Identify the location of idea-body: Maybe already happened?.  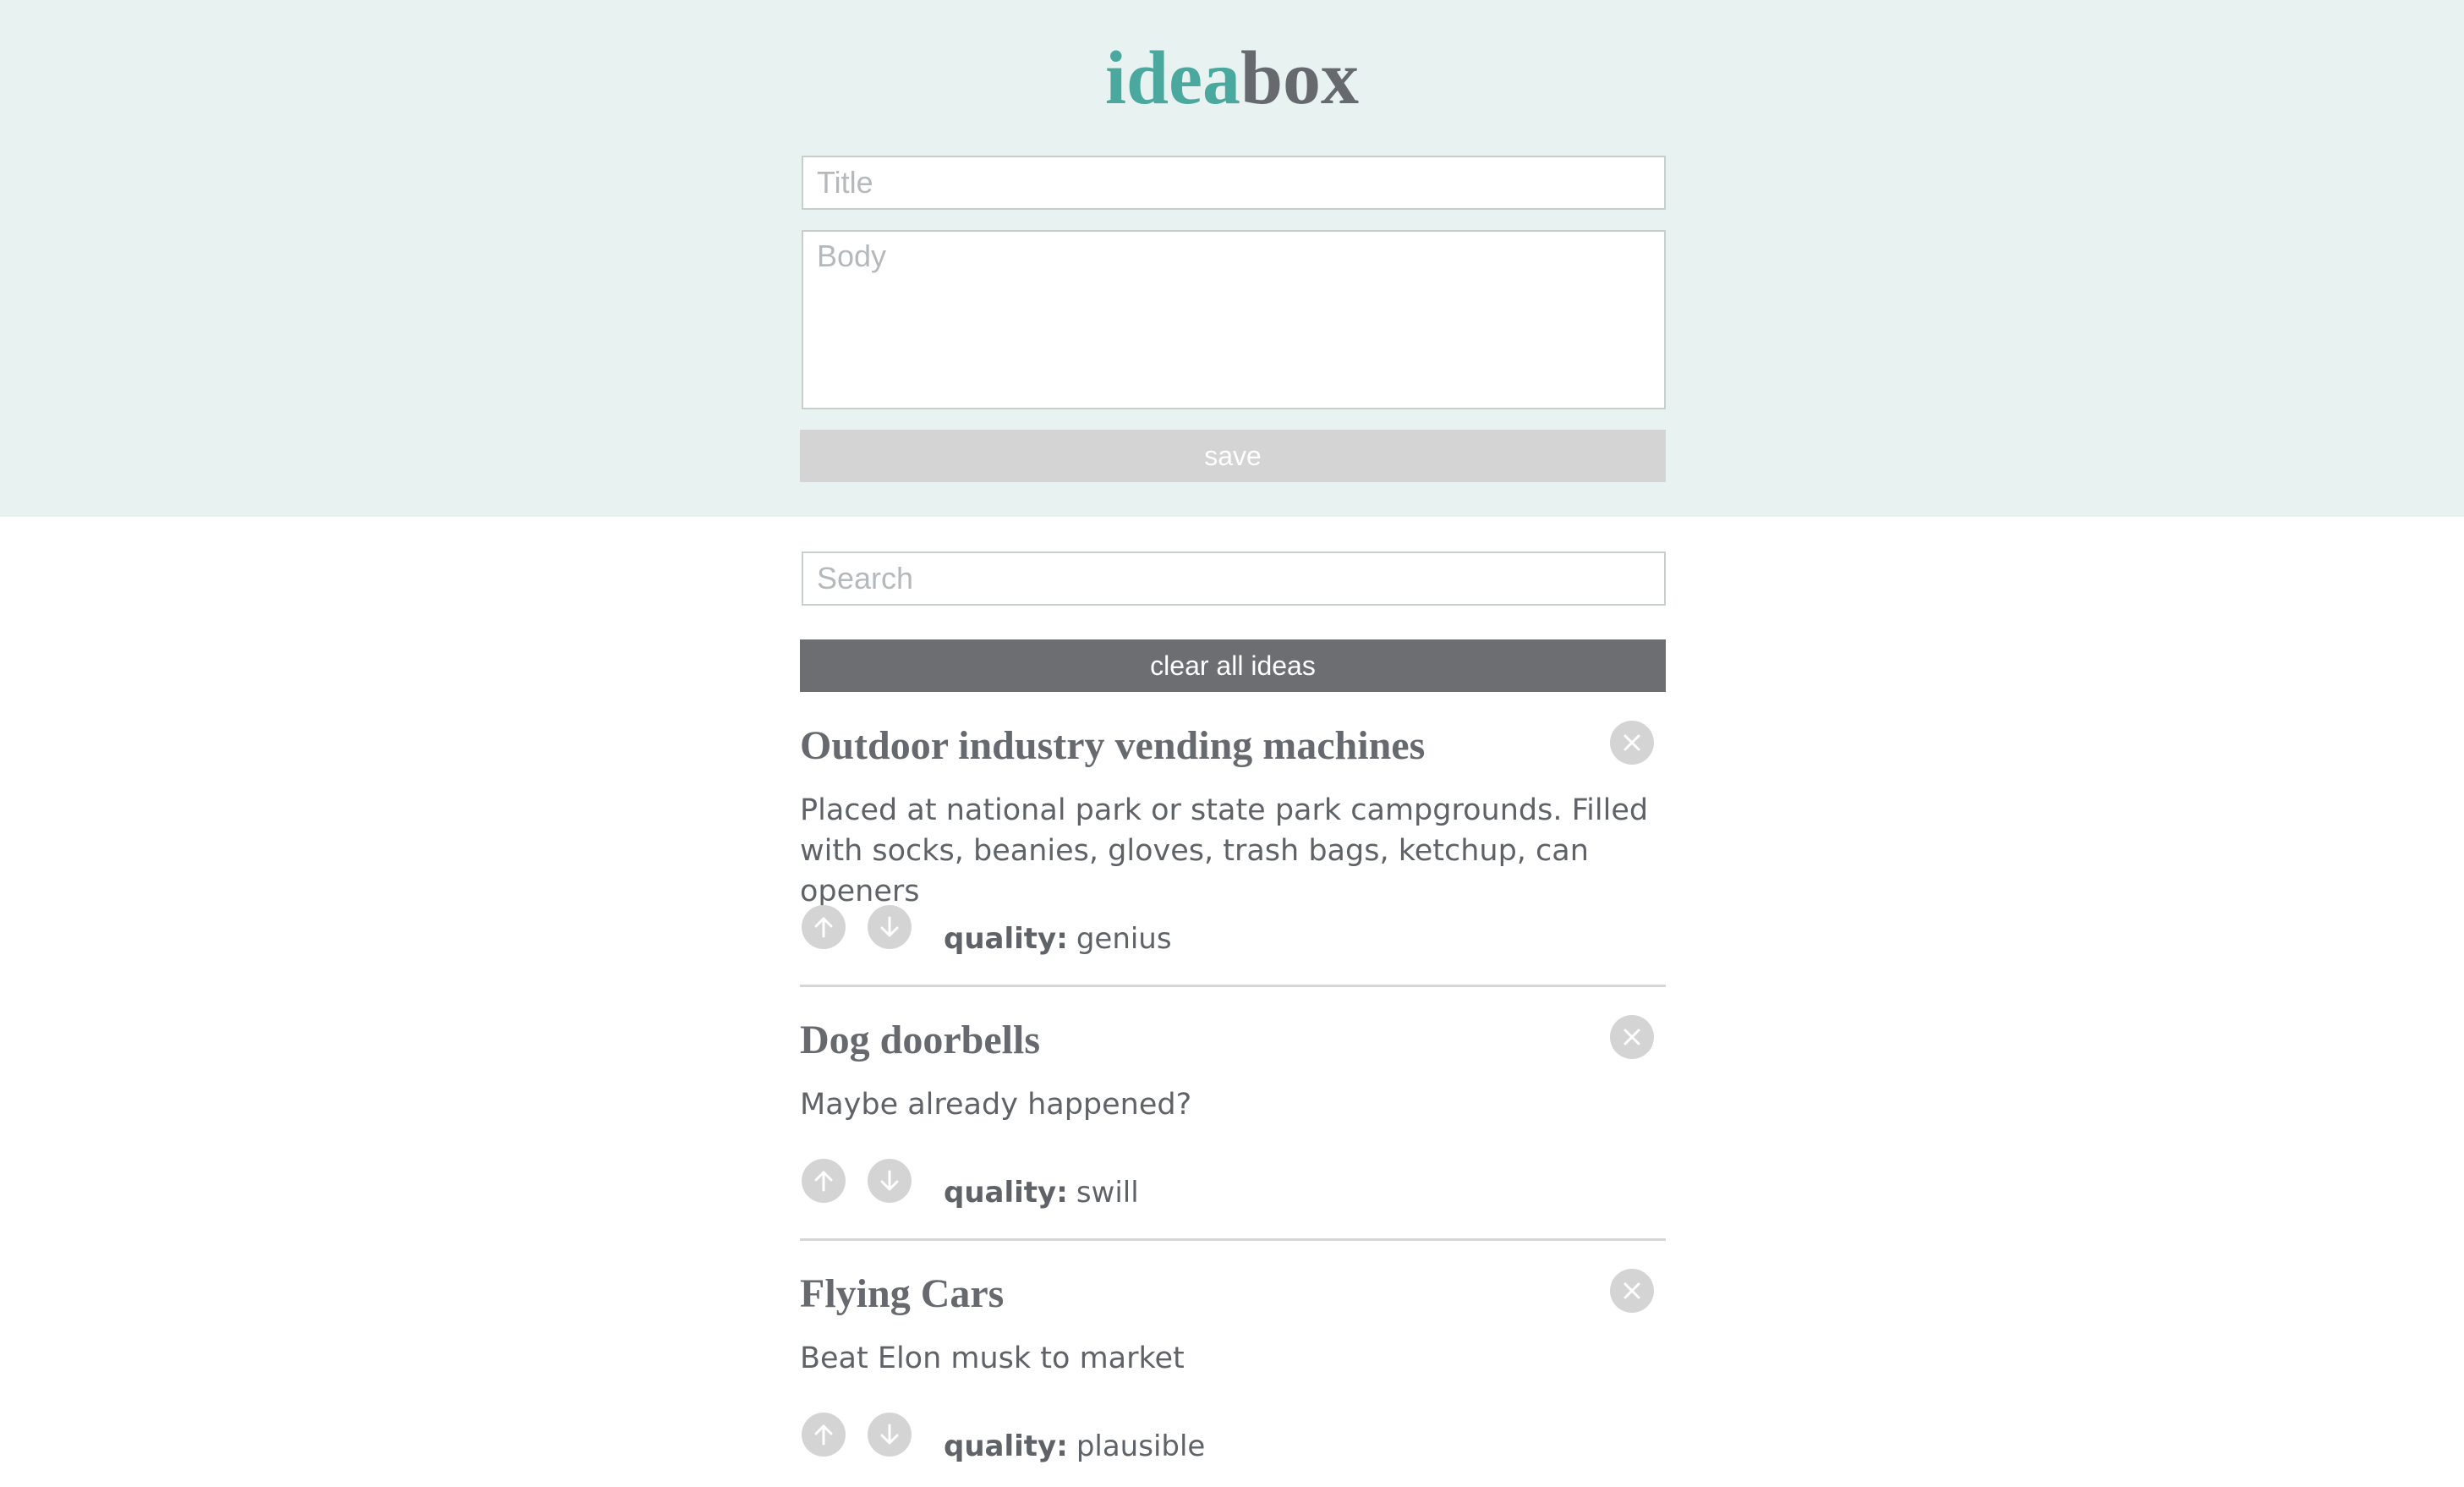
(996, 1105).